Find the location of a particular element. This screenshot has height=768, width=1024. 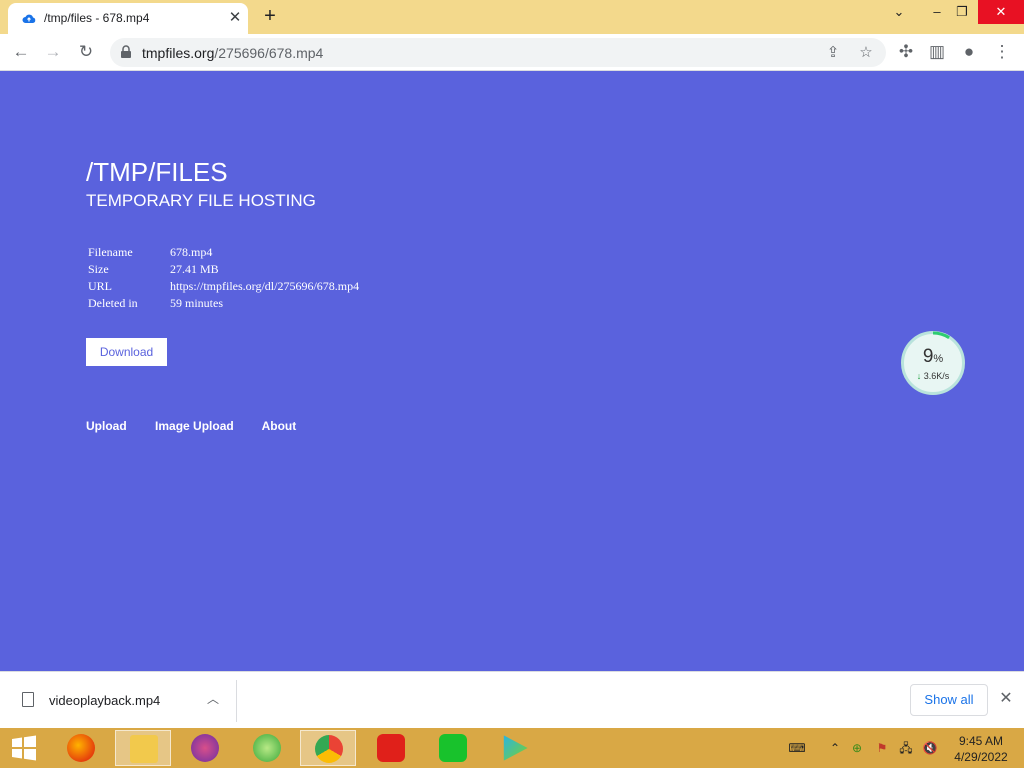

extensions-puzzle-icon: ✣ is located at coordinates (906, 52).